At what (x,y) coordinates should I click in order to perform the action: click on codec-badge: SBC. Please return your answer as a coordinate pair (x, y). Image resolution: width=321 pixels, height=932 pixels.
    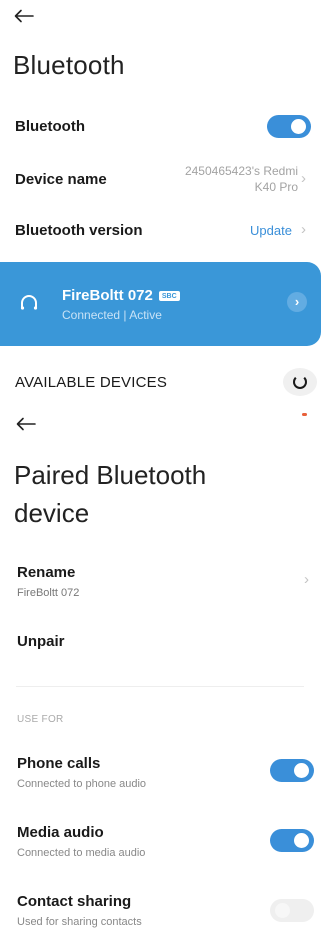
    Looking at the image, I should click on (169, 296).